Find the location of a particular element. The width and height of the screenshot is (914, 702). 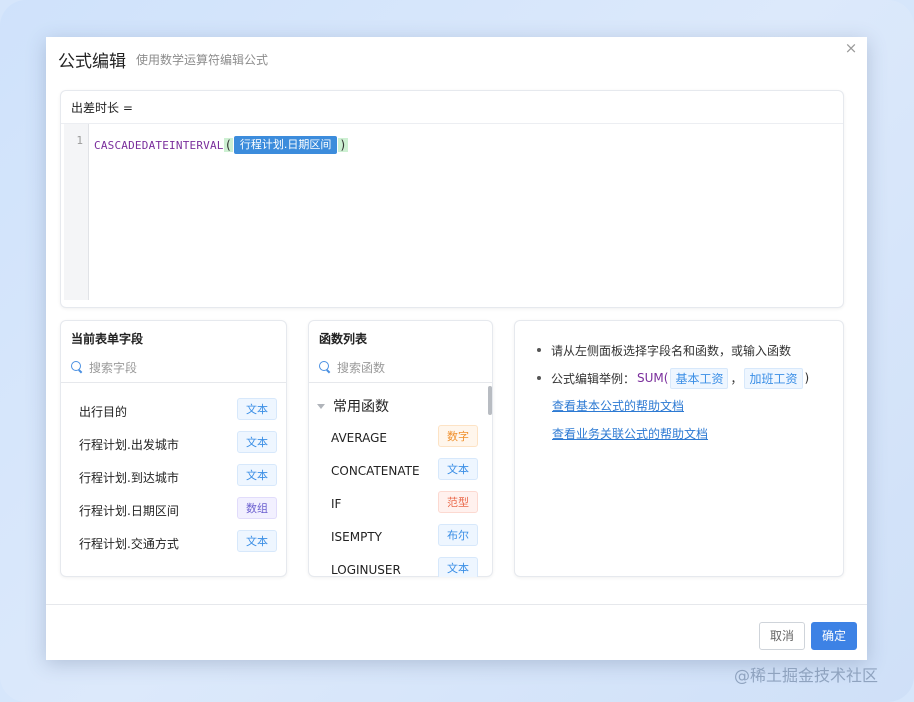

dialog-header: 公式编辑 使用数学运算符编辑公式 × is located at coordinates (456, 62).